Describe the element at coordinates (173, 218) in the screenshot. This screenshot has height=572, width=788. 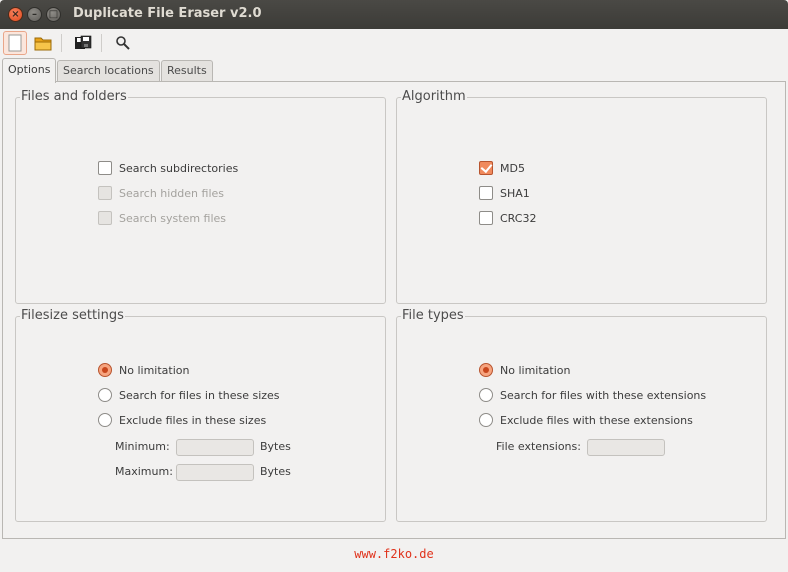
I see `checkbox-label: Search system files` at that location.